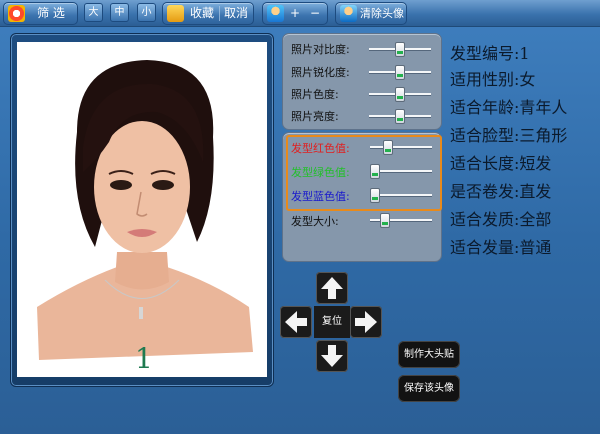  What do you see at coordinates (501, 191) in the screenshot?
I see `info-curl: 是否卷发:直发` at bounding box center [501, 191].